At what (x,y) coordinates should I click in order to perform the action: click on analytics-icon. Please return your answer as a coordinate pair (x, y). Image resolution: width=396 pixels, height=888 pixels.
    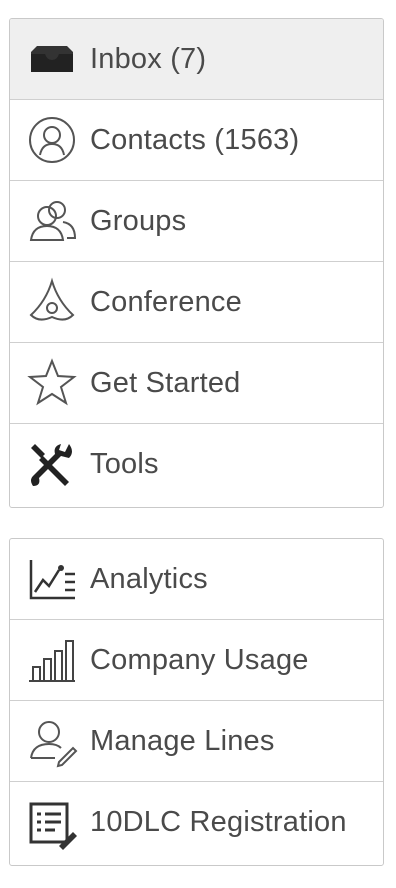
    Looking at the image, I should click on (52, 579).